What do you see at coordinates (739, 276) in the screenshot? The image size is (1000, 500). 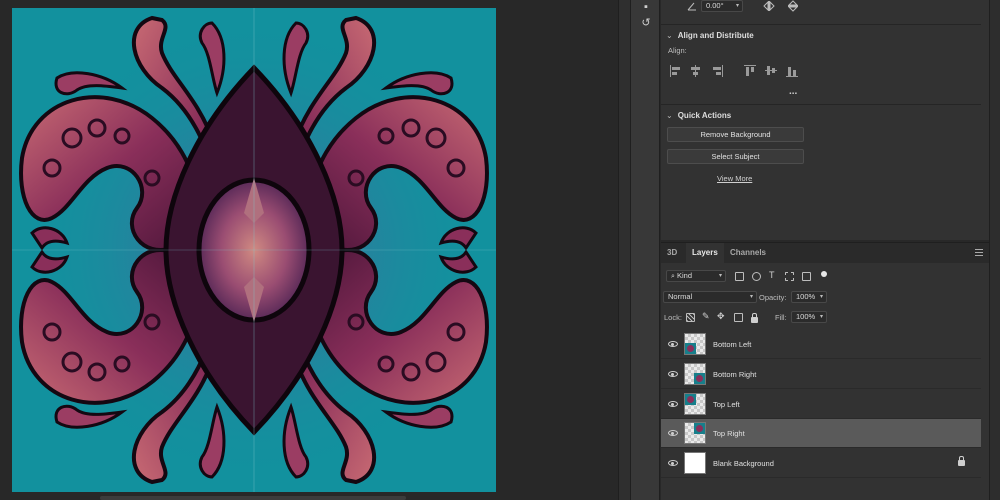 I see `filter-pixel-icon` at bounding box center [739, 276].